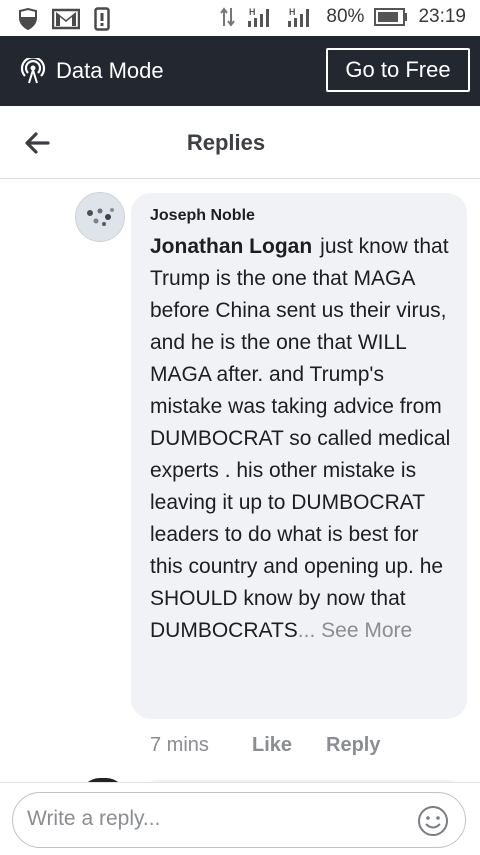 The width and height of the screenshot is (480, 855). Describe the element at coordinates (272, 745) in the screenshot. I see `like-button: Like` at that location.